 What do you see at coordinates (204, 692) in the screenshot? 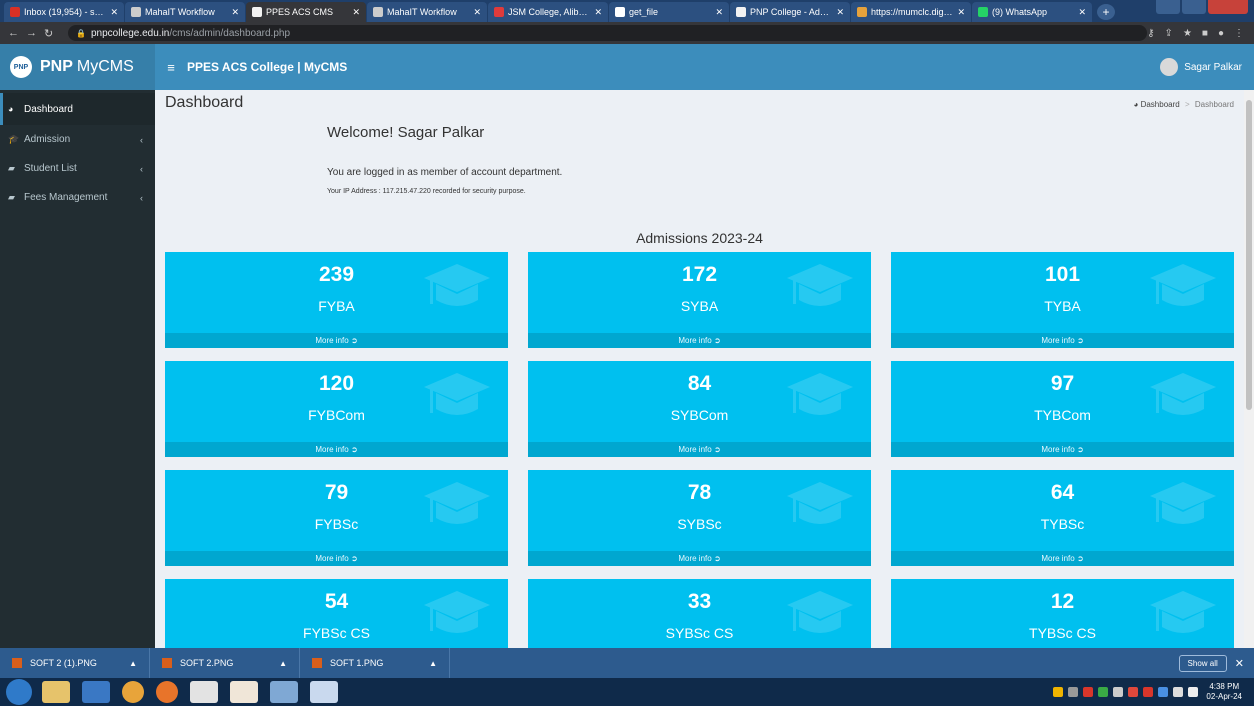
I see `chrome-active-icon` at bounding box center [204, 692].